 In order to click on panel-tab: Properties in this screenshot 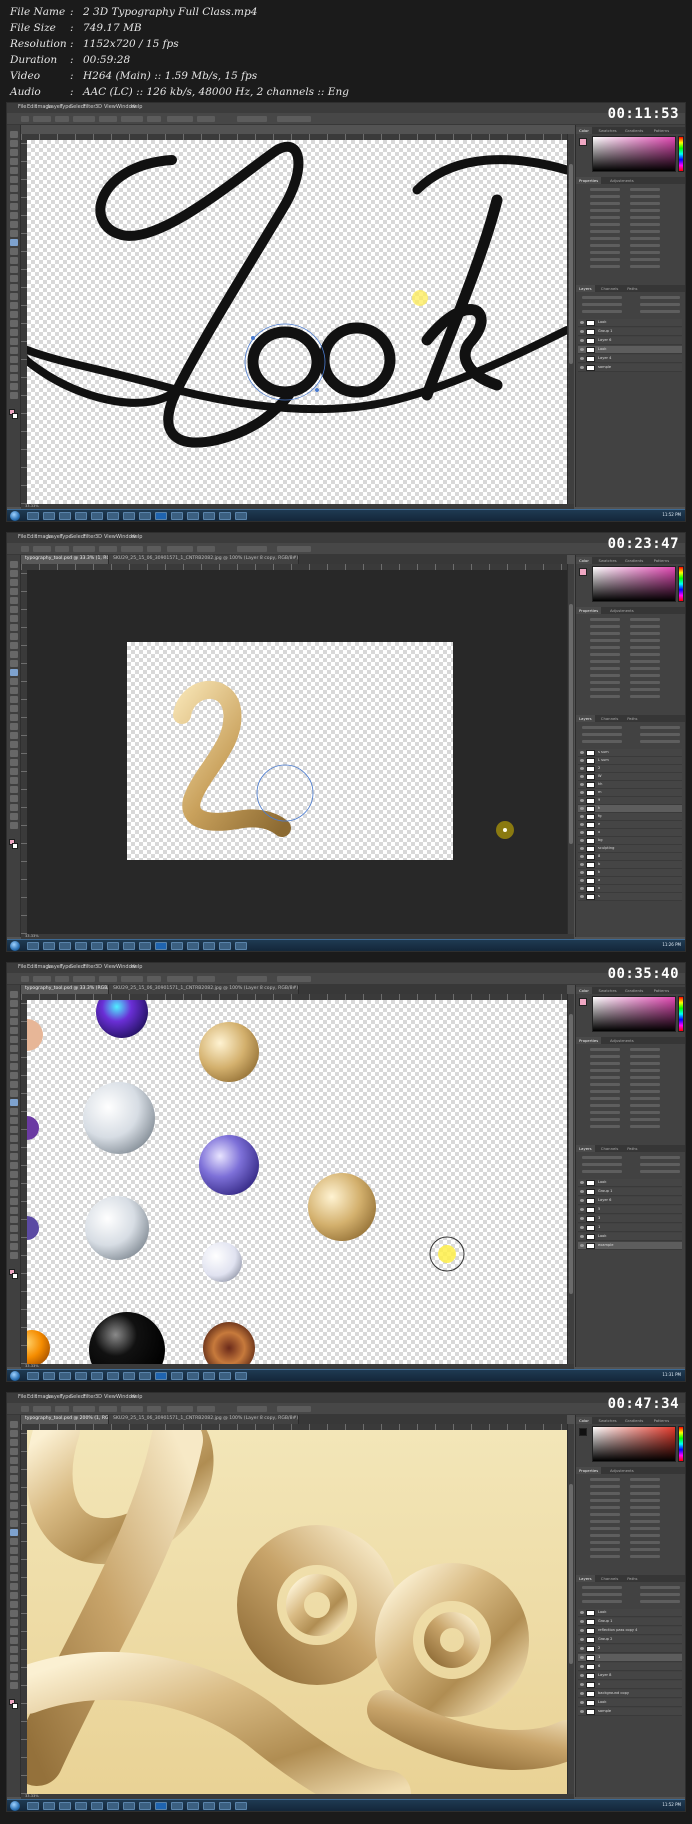, I will do `click(589, 1040)`.